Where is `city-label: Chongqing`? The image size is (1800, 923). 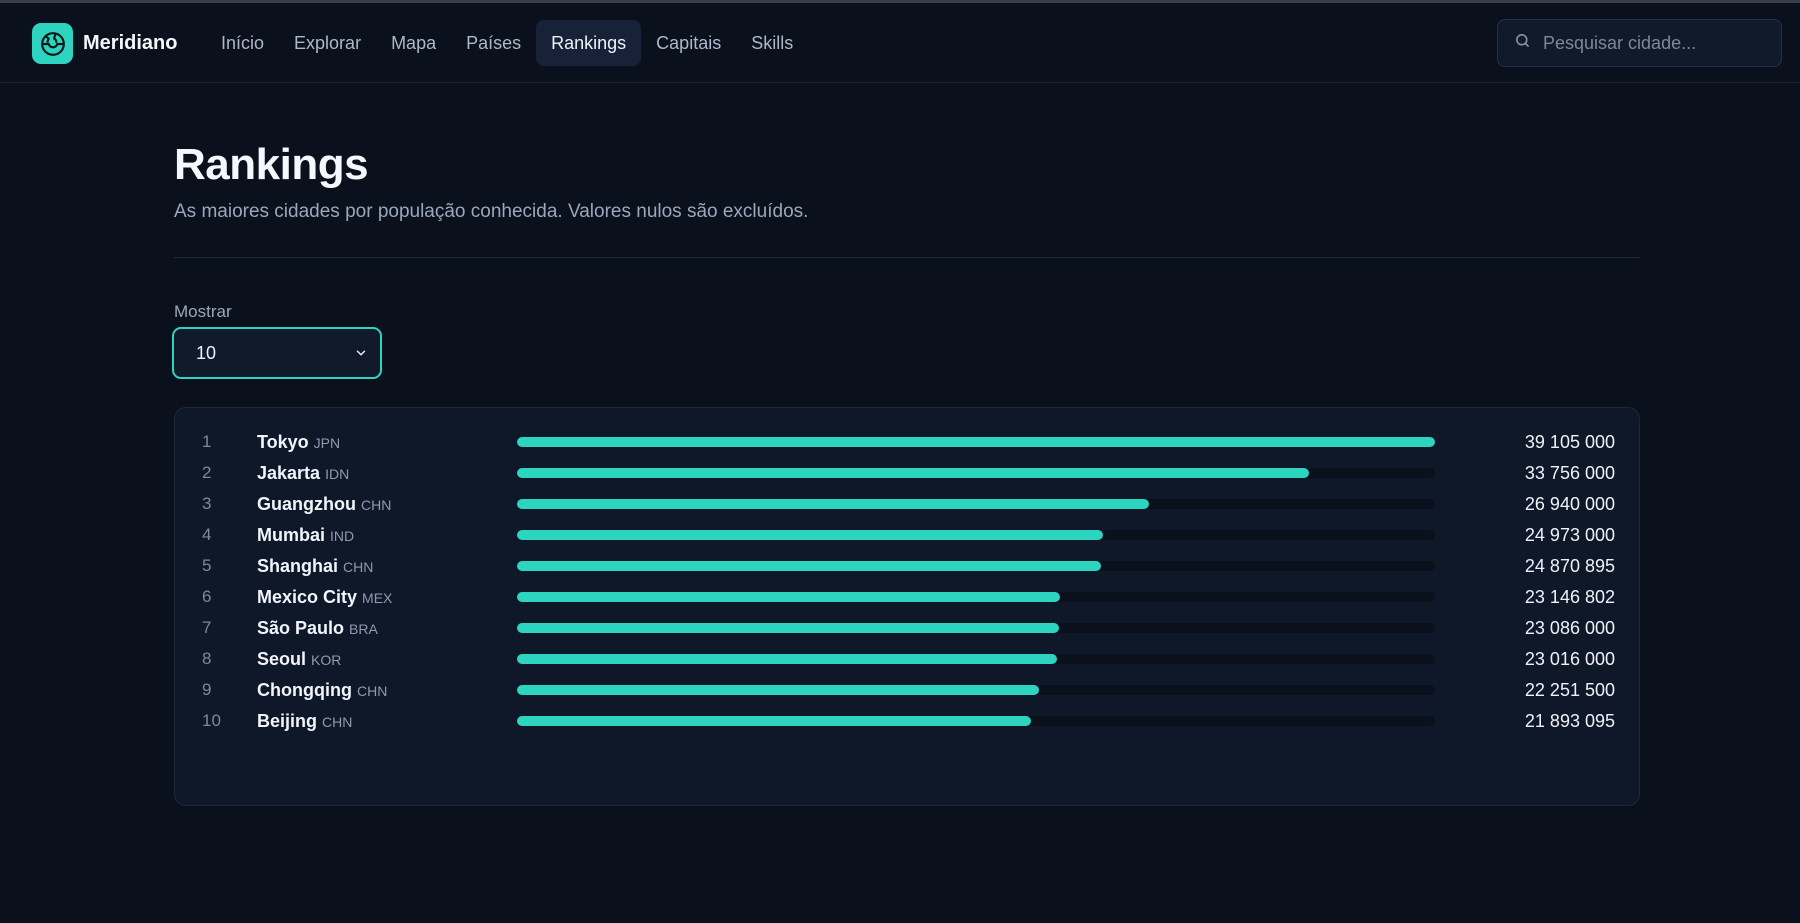
city-label: Chongqing is located at coordinates (304, 689).